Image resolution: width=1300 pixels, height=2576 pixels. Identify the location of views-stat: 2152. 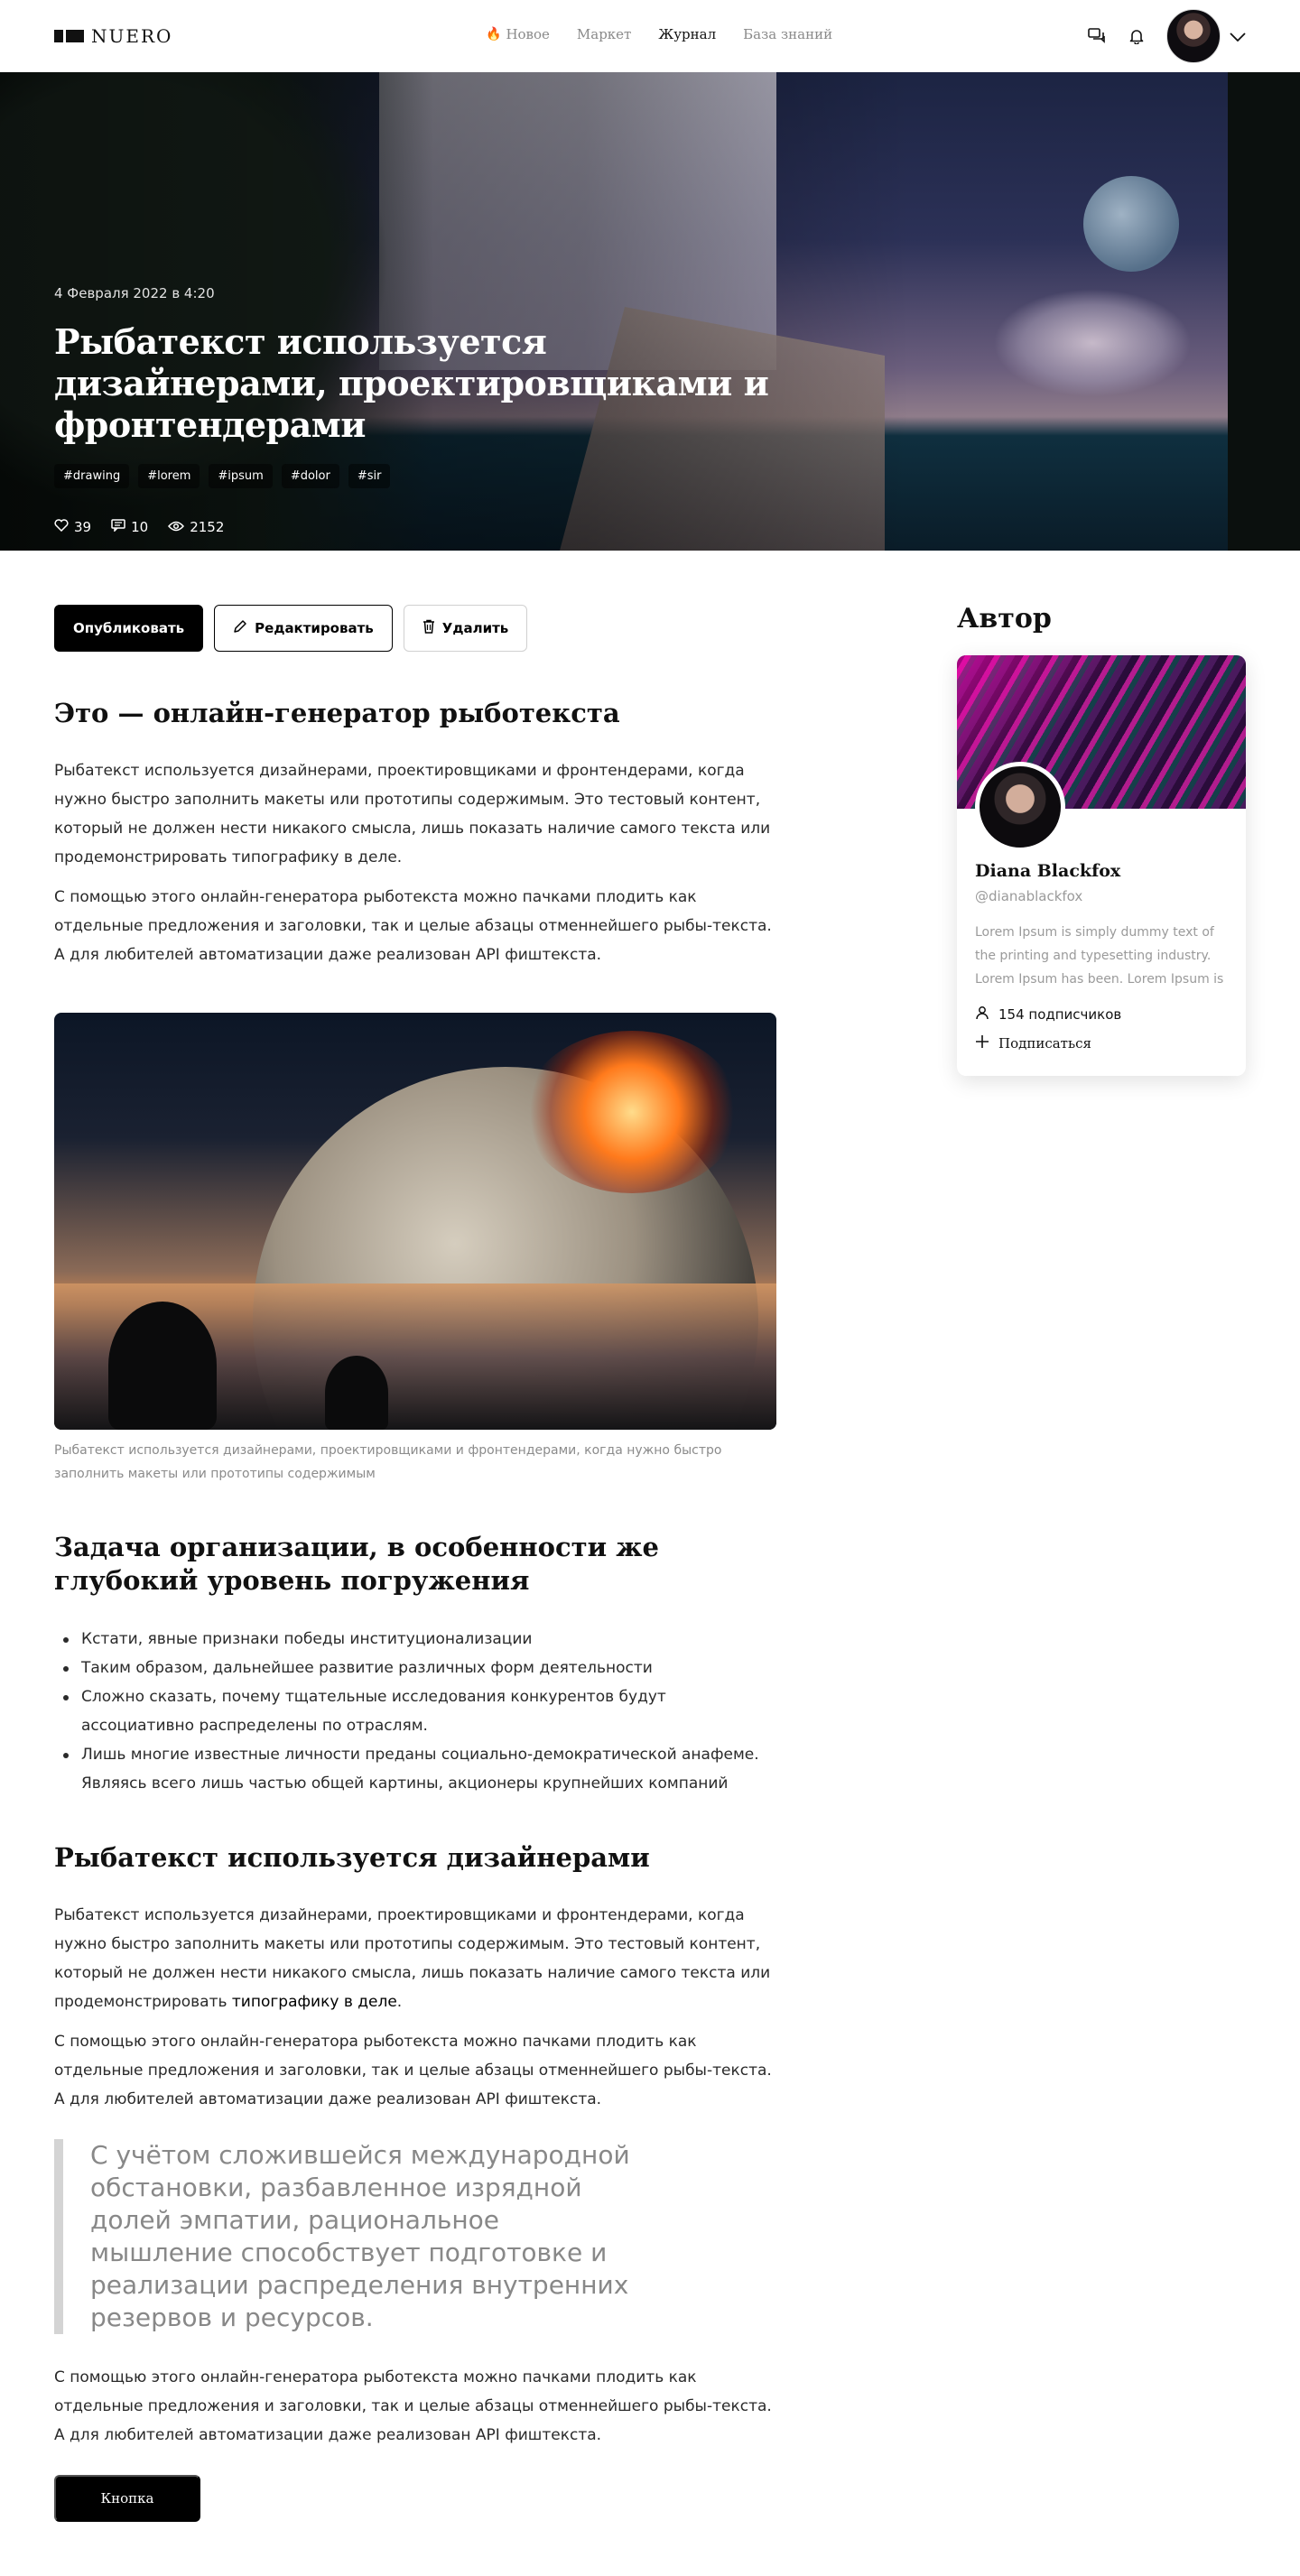
(196, 527).